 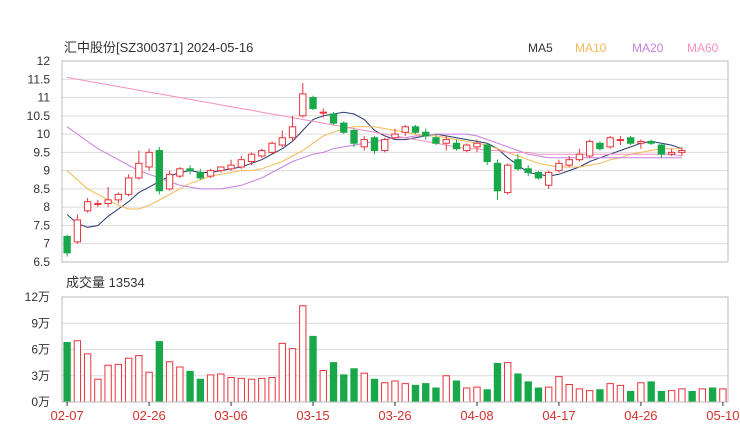 I want to click on x-tick-label: 03-15, so click(x=312, y=415).